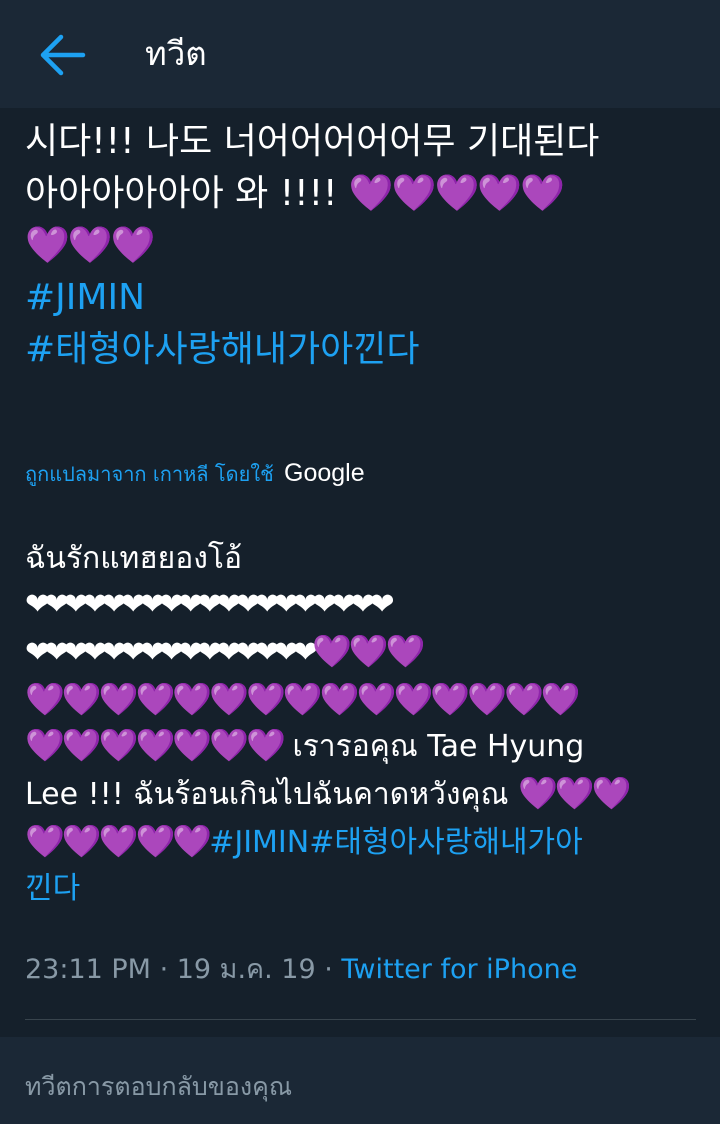  What do you see at coordinates (149, 474) in the screenshot?
I see `translation-attribution-text: ถูกแปลมาจาก เกาหลี โดยใช้` at bounding box center [149, 474].